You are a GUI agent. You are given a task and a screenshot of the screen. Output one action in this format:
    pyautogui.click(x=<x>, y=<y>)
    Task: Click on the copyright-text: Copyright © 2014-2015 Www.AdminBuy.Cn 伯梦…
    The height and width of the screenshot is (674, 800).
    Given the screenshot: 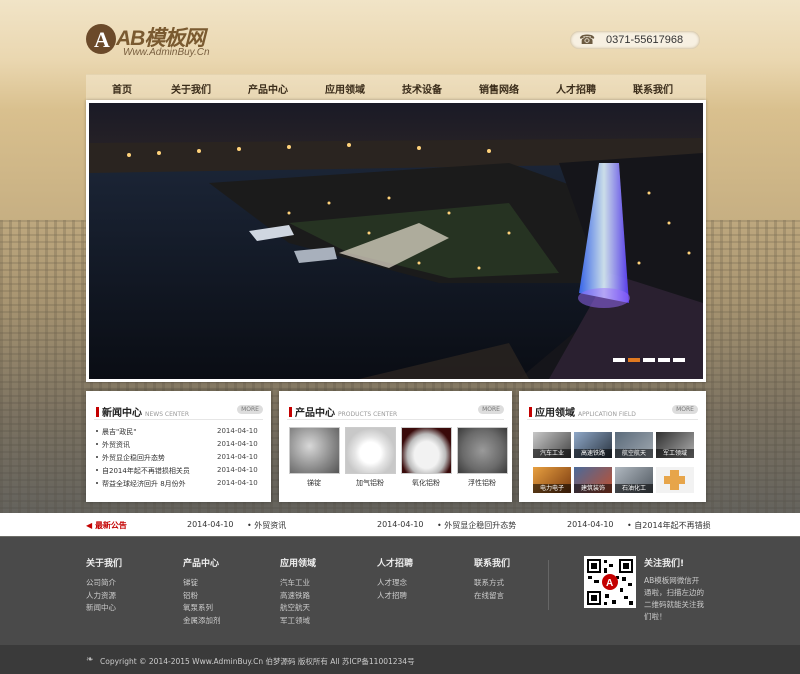 What is the action you would take?
    pyautogui.click(x=257, y=661)
    